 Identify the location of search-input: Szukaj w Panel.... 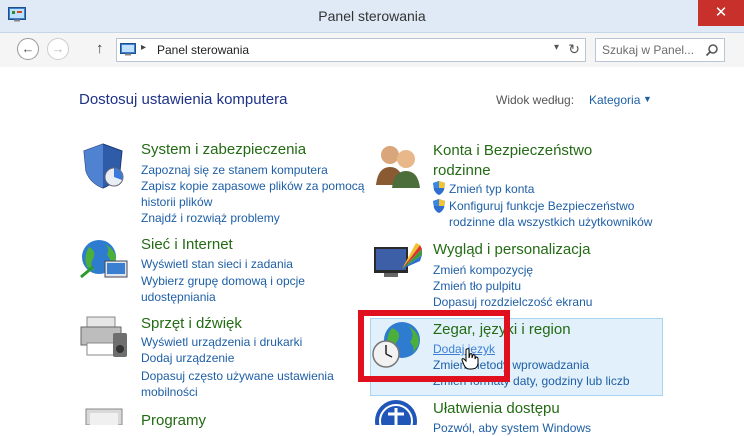
(660, 50).